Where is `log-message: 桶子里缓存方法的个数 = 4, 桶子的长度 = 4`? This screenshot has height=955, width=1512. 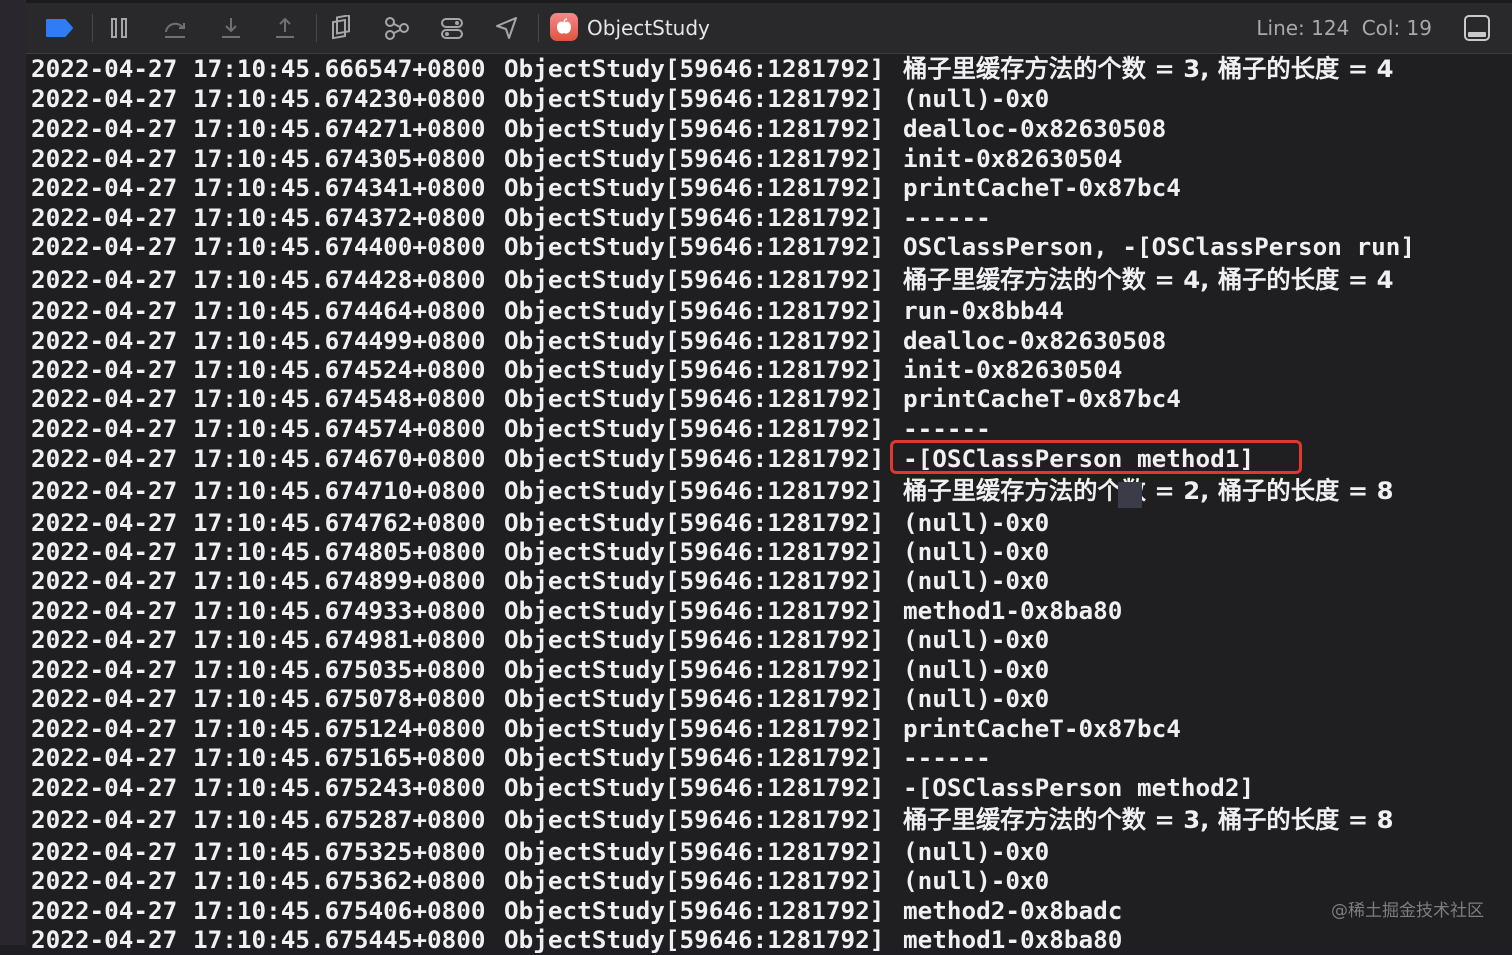 log-message: 桶子里缓存方法的个数 = 4, 桶子的长度 = 4 is located at coordinates (1148, 279).